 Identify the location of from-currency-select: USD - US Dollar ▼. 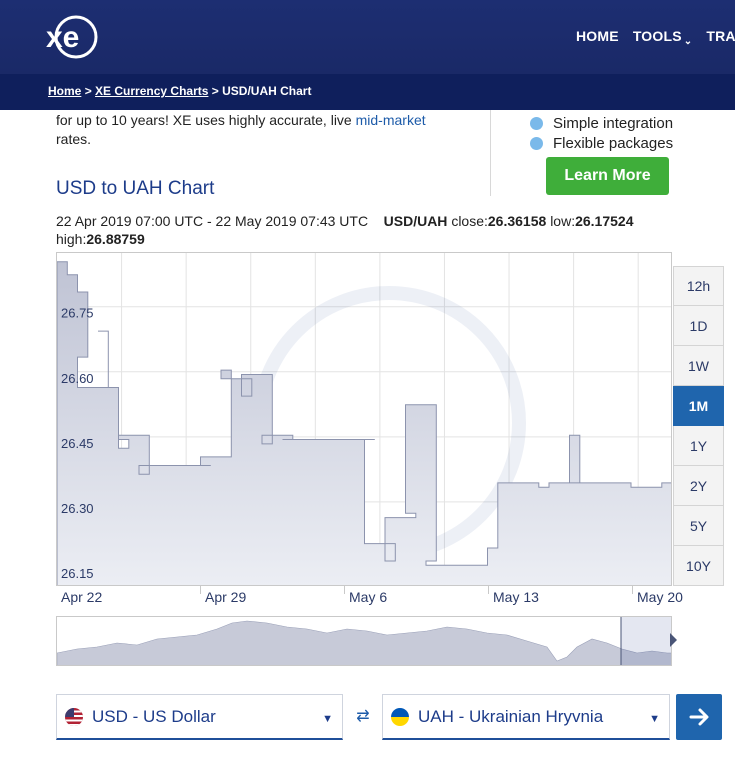
(199, 717).